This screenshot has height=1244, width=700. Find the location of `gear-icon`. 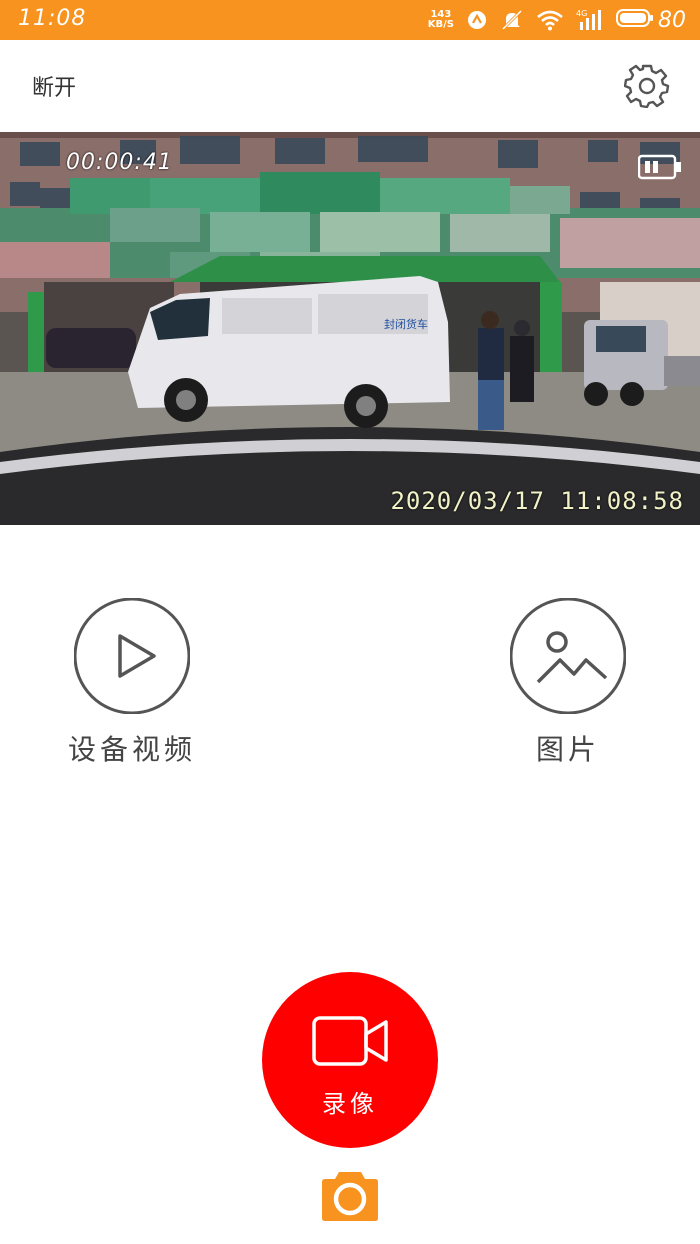

gear-icon is located at coordinates (646, 85).